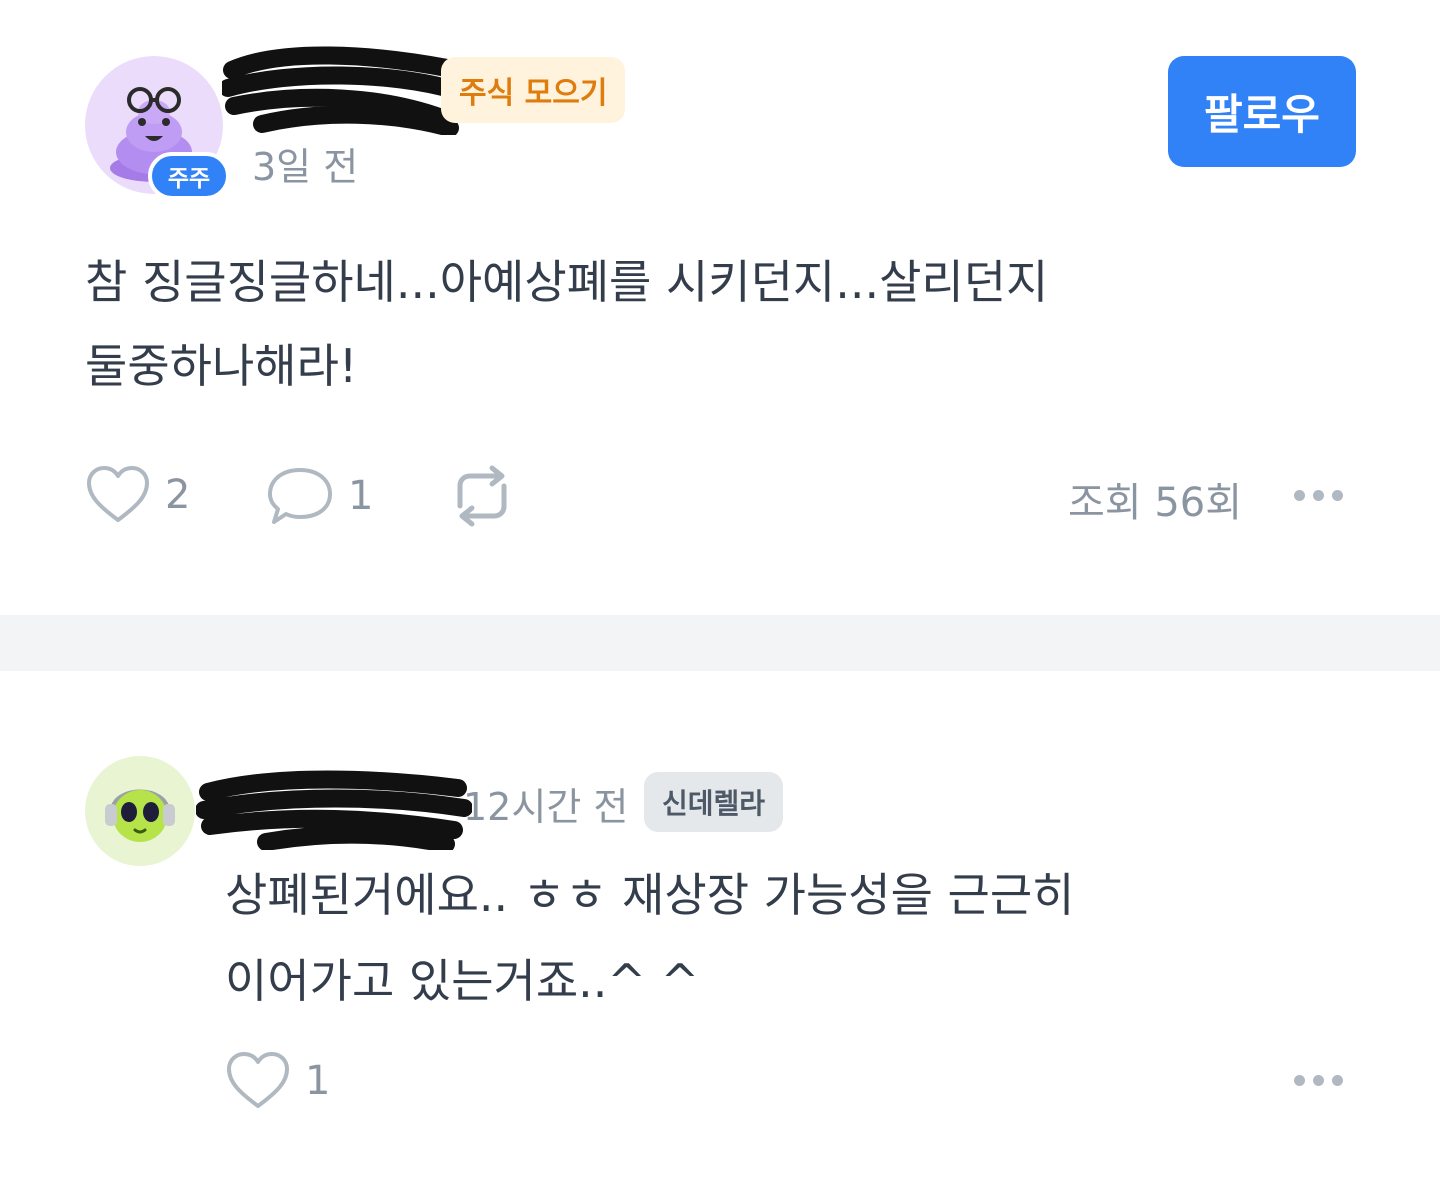  I want to click on author-tag: 주식 모으기, so click(533, 90).